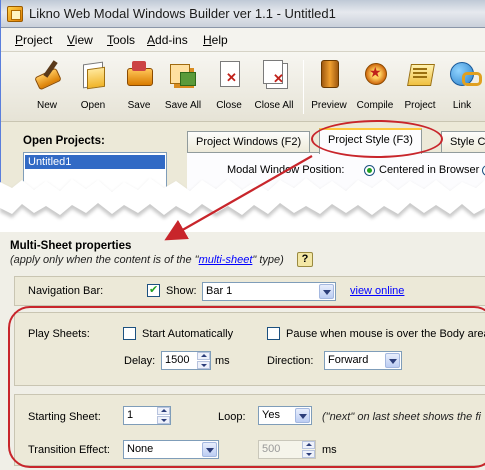  I want to click on save-all-label: Save All, so click(183, 105).